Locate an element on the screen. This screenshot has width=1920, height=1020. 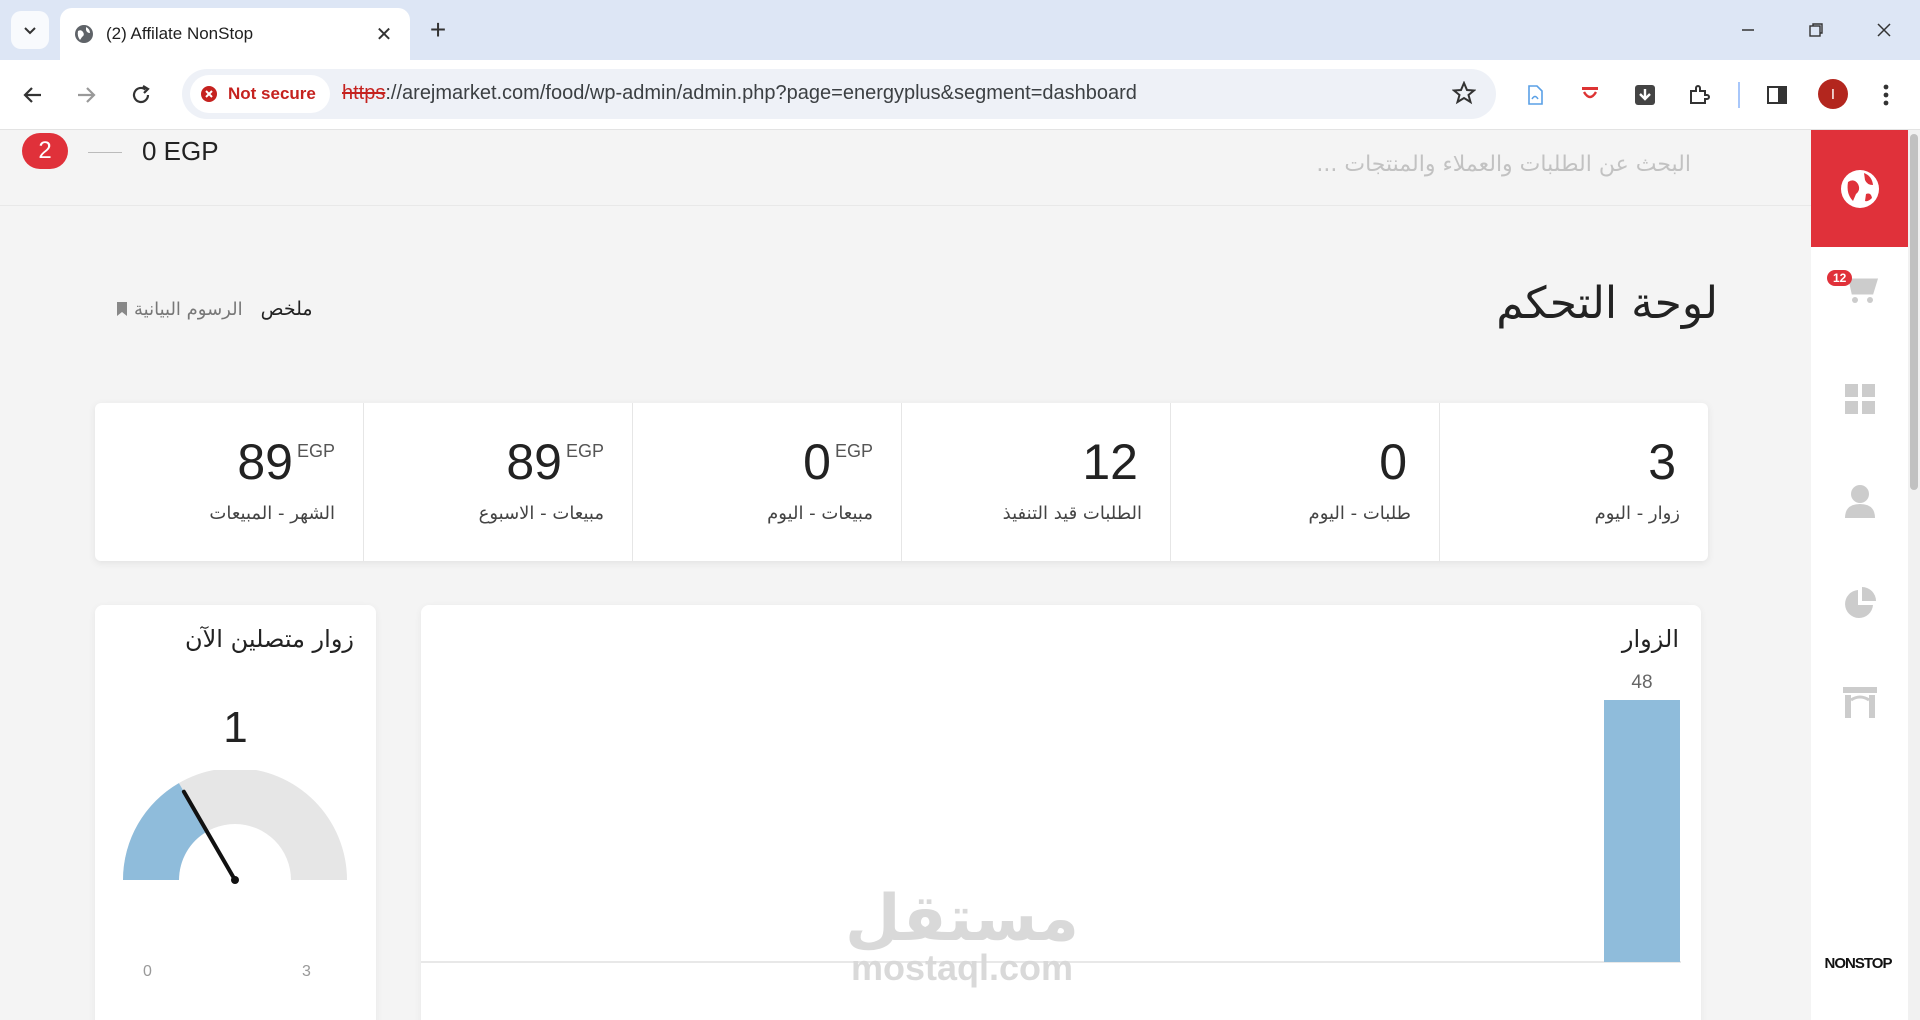
sidebar-item-reports is located at coordinates (1859, 603).